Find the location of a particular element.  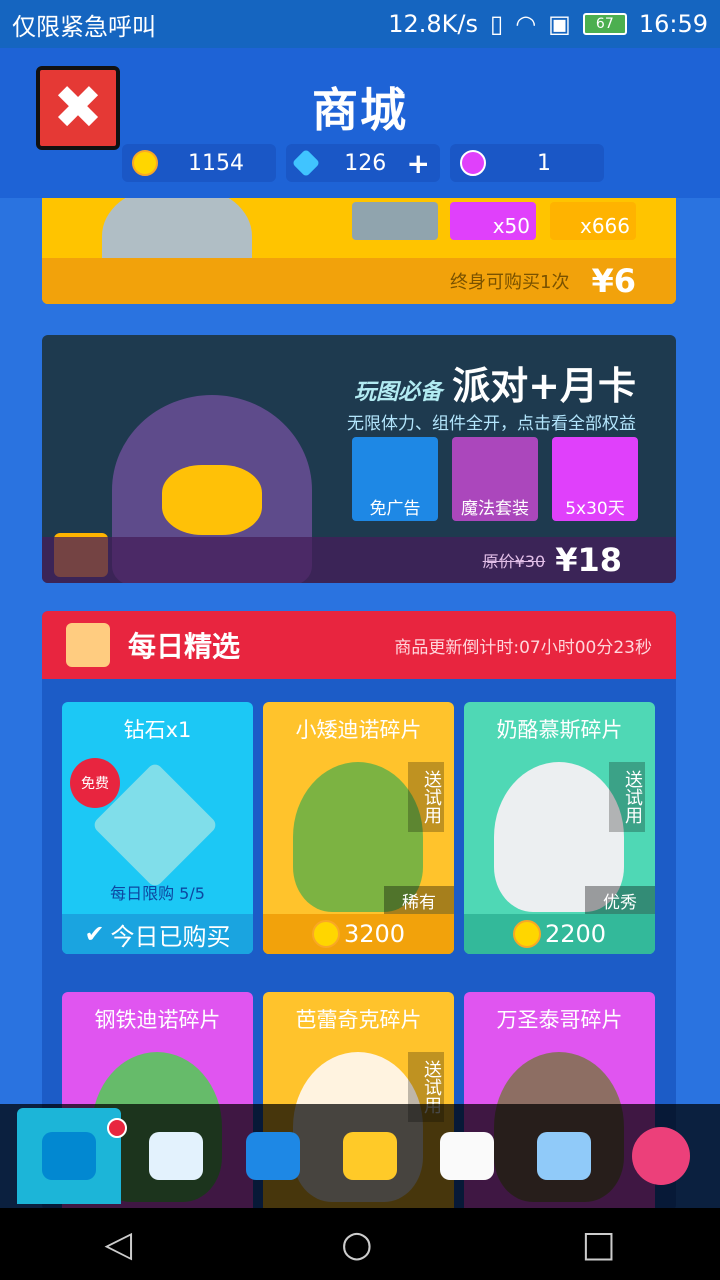

nav-lotus is located at coordinates (661, 1156).